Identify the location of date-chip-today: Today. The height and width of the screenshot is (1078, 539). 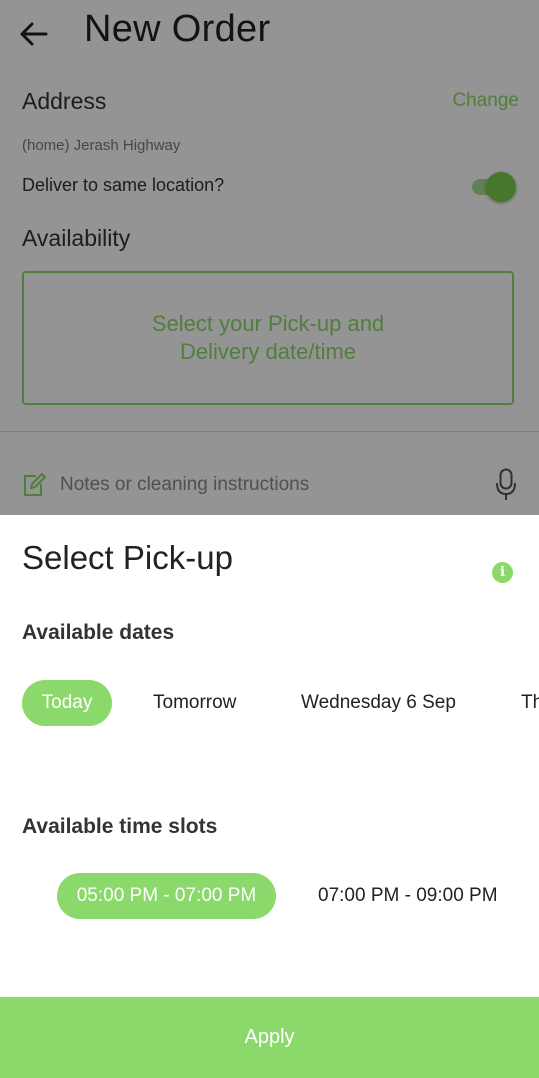
(67, 703).